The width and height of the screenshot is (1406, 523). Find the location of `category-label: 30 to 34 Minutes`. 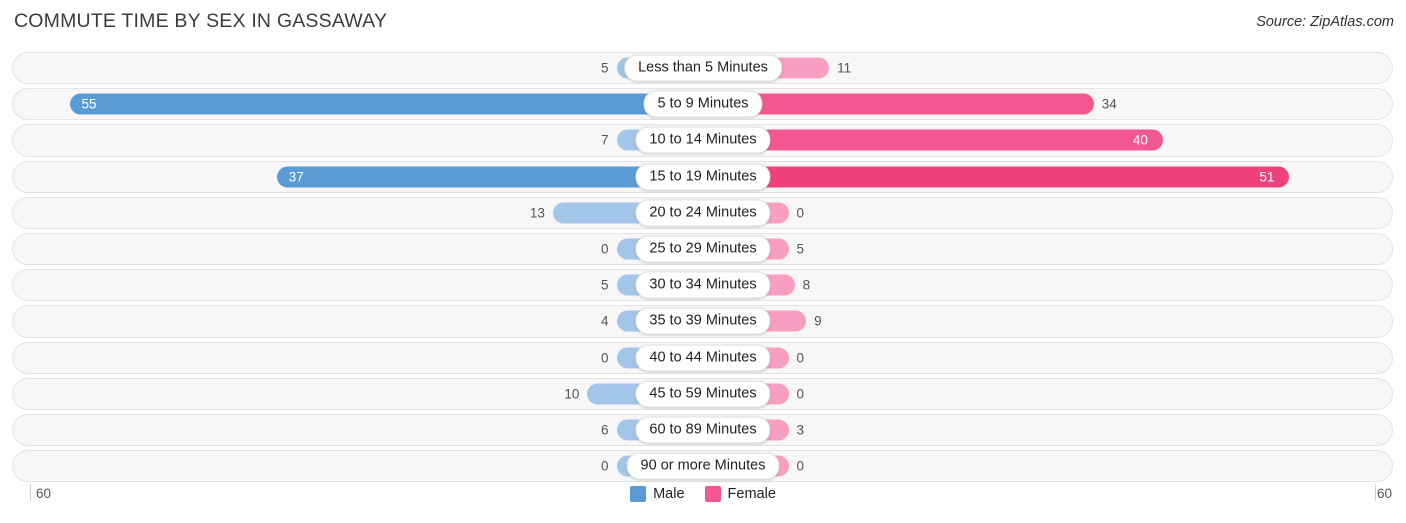

category-label: 30 to 34 Minutes is located at coordinates (703, 285).